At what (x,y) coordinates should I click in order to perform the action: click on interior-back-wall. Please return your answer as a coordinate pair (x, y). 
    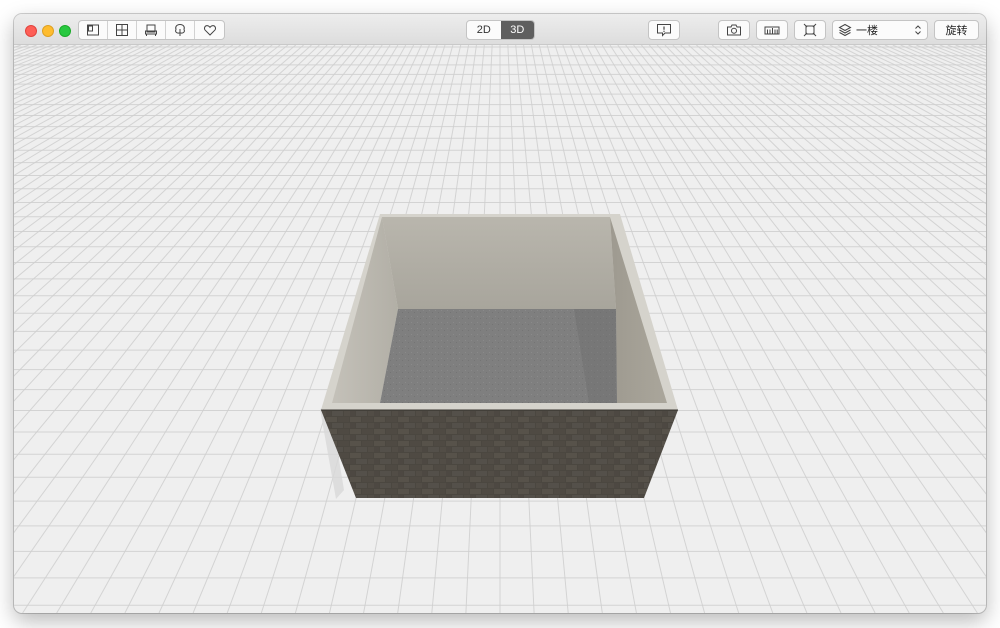
    Looking at the image, I should click on (499, 263).